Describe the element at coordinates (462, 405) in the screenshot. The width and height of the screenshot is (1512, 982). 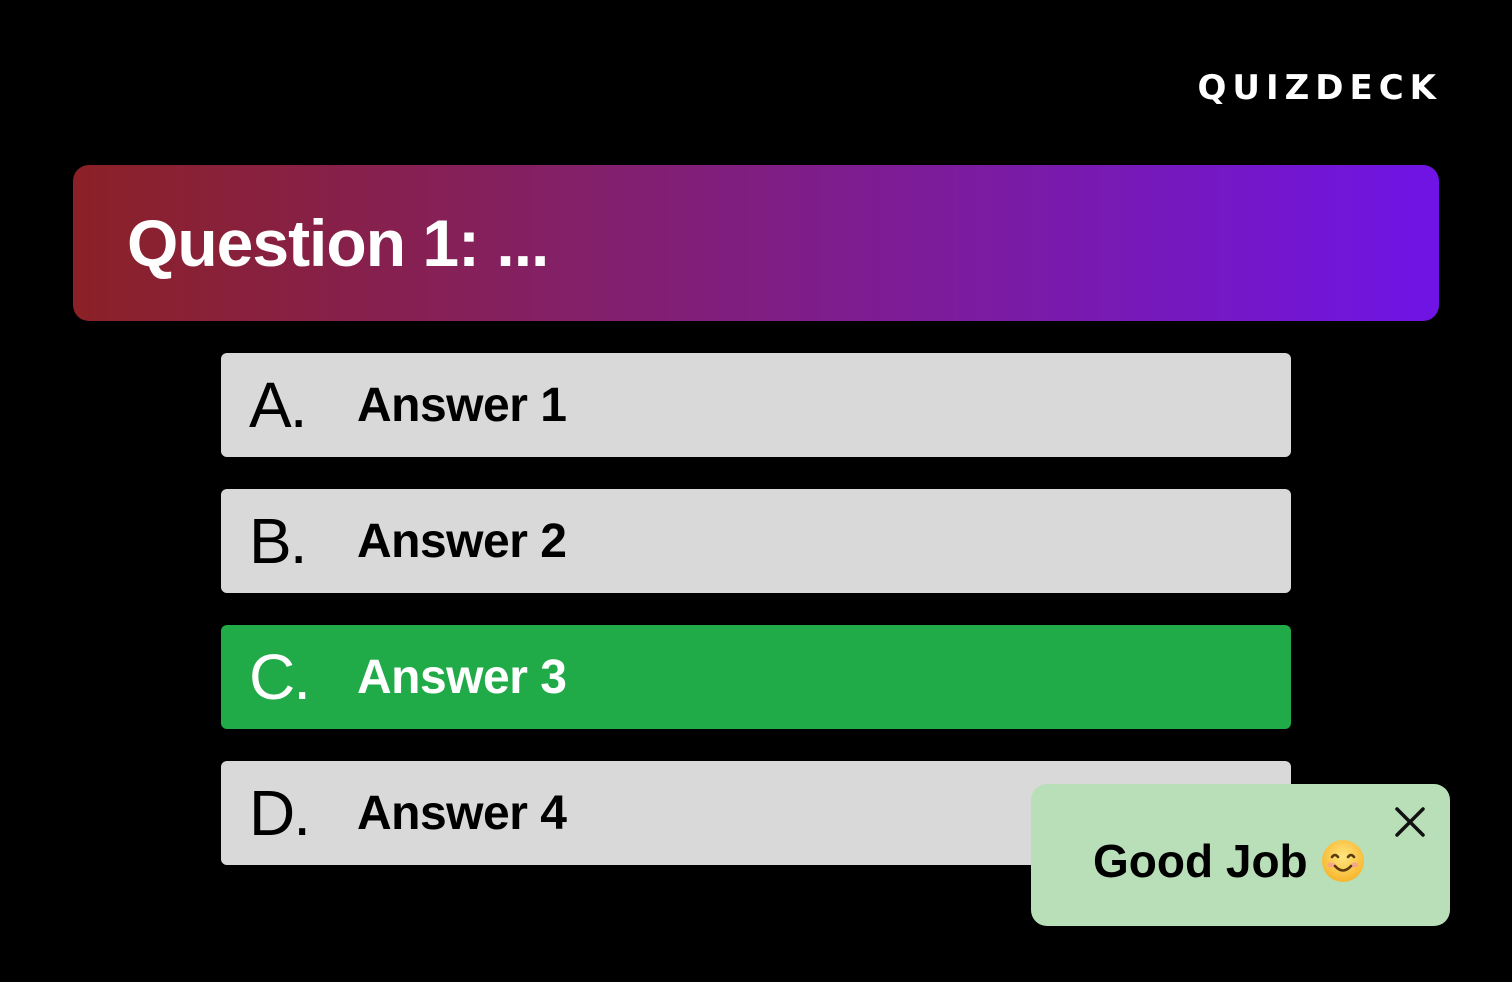
I see `answer-label: Answer 1` at that location.